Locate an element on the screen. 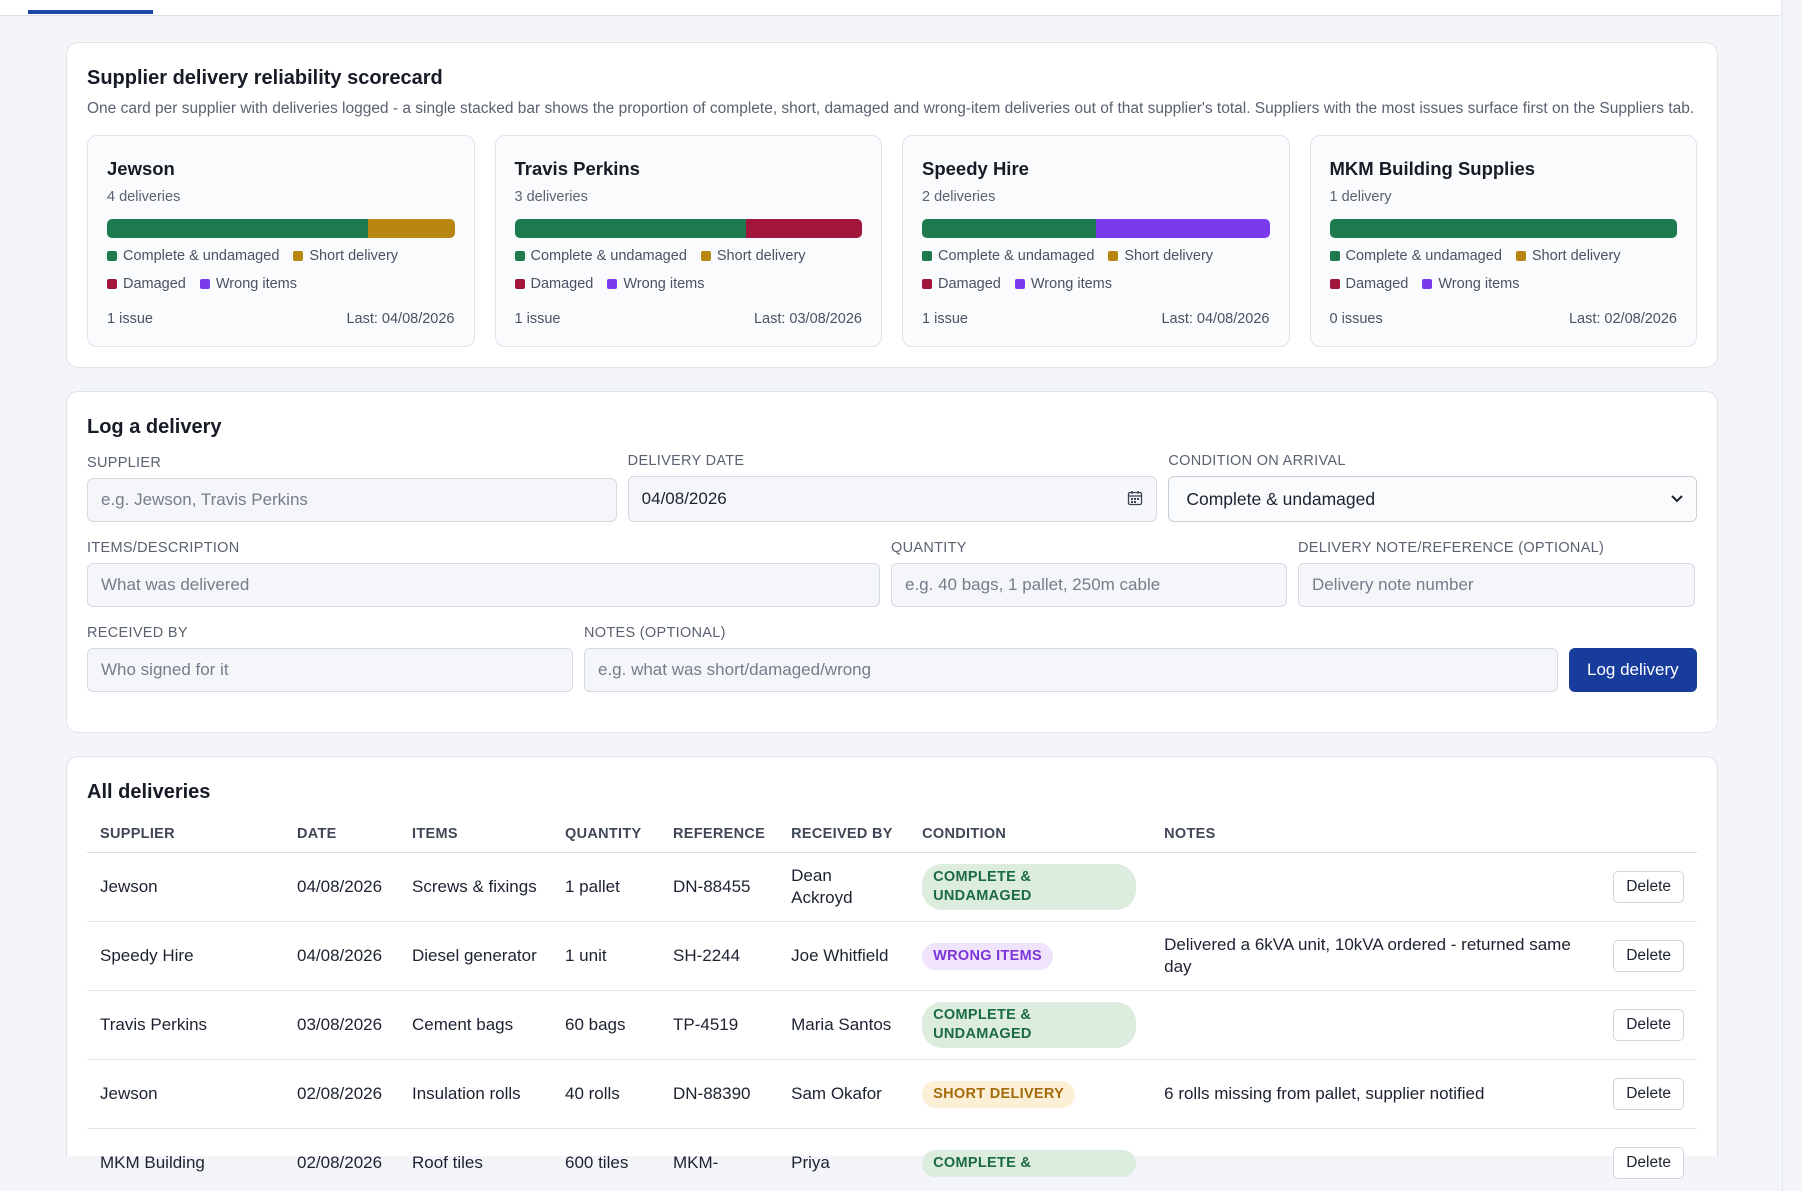 The width and height of the screenshot is (1802, 1191). delivery-count: 1 delivery is located at coordinates (1360, 197).